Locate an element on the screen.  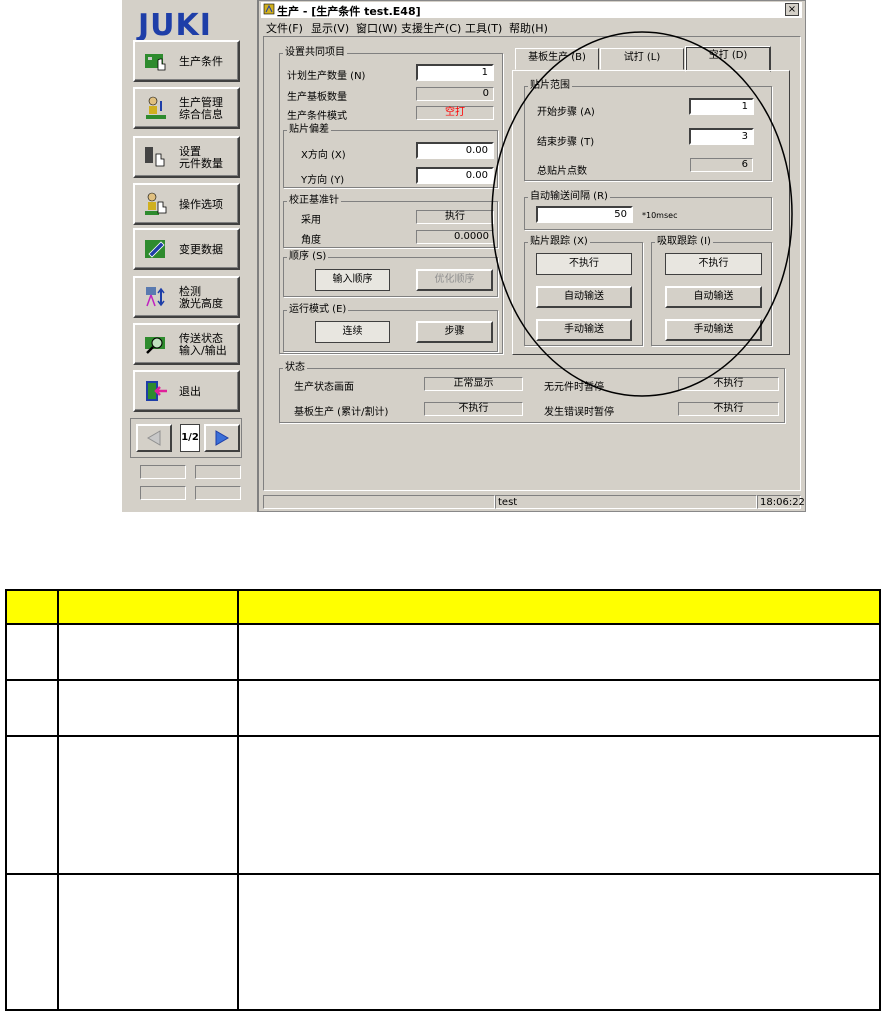
arrow-right-icon is located at coordinates (222, 438).